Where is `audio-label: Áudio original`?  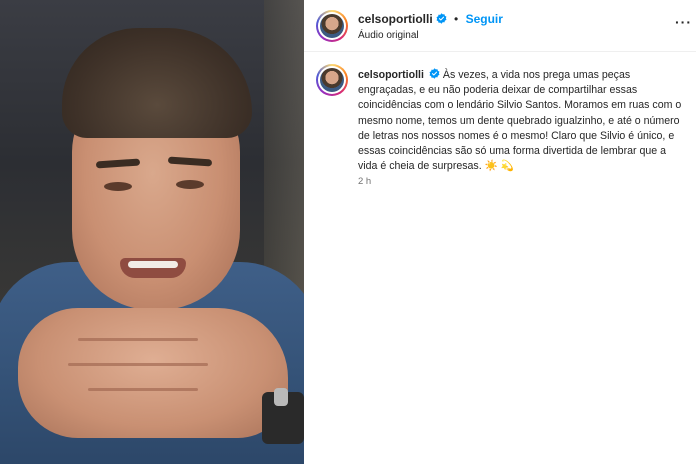 audio-label: Áudio original is located at coordinates (388, 35).